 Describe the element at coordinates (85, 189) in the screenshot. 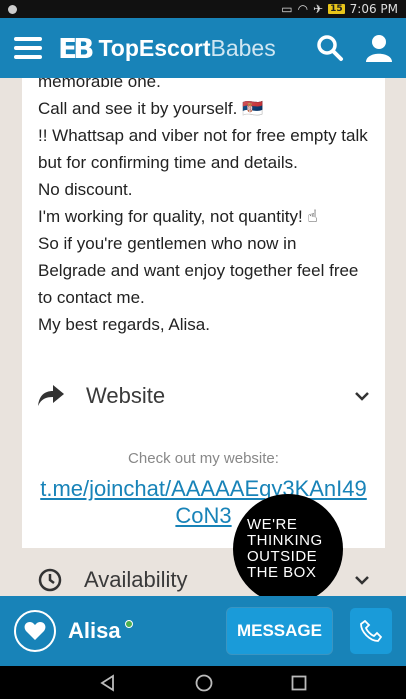

I see `description-line: No discount.` at that location.